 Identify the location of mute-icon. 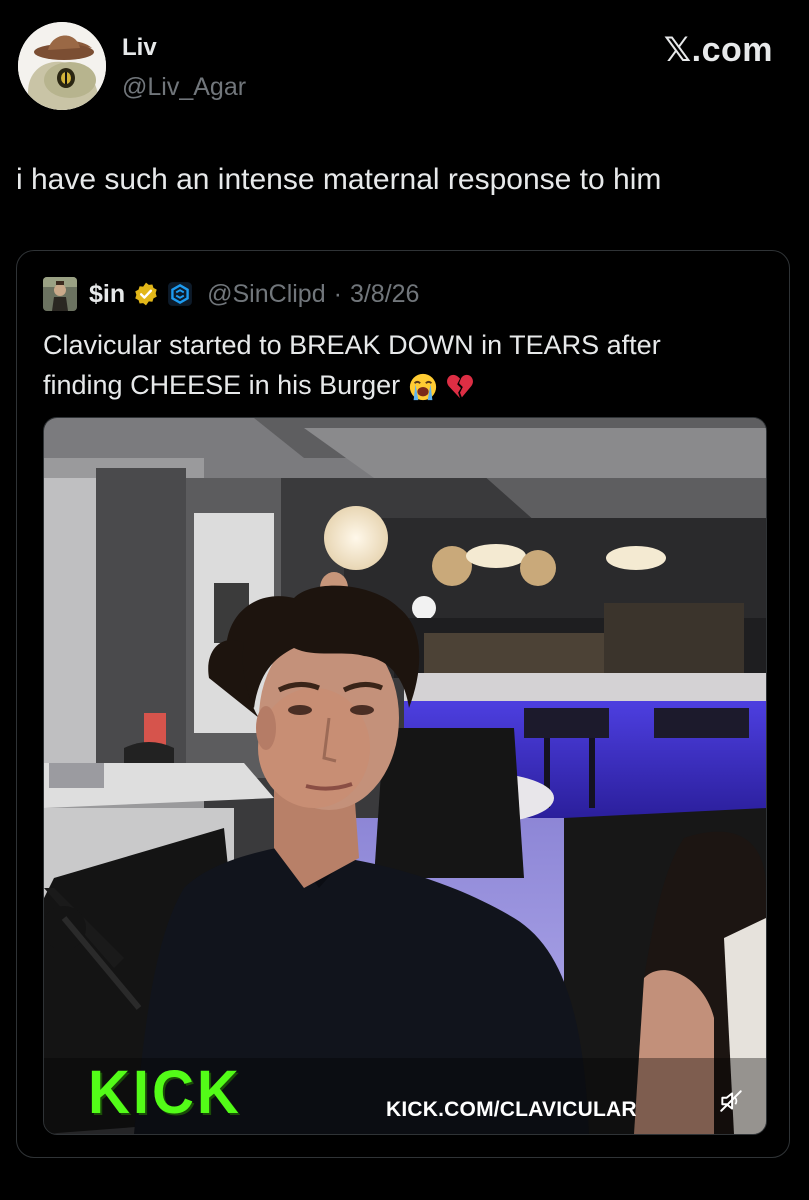
(731, 1101).